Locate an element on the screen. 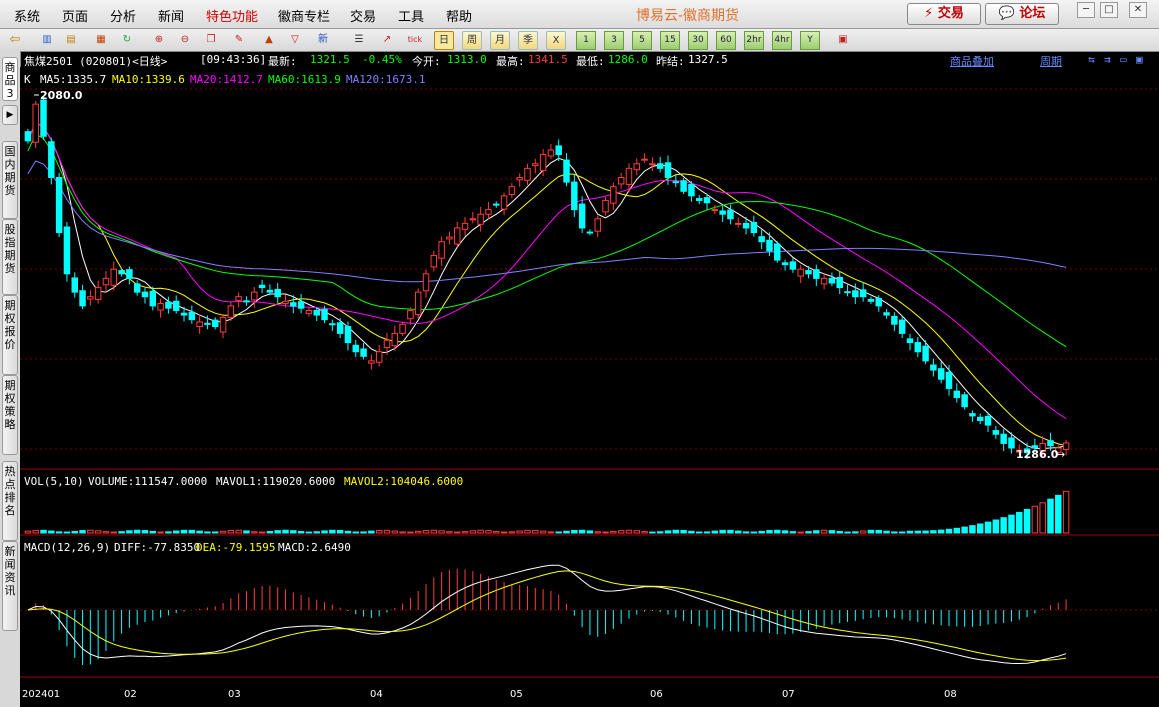  forum-button: 💬 论坛 is located at coordinates (1022, 14).